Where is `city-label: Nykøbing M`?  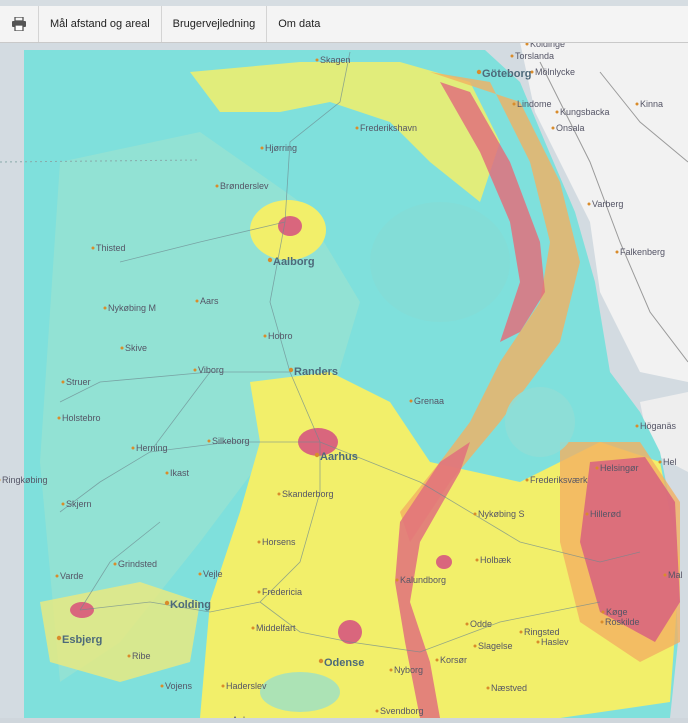
city-label: Nykøbing M is located at coordinates (132, 308).